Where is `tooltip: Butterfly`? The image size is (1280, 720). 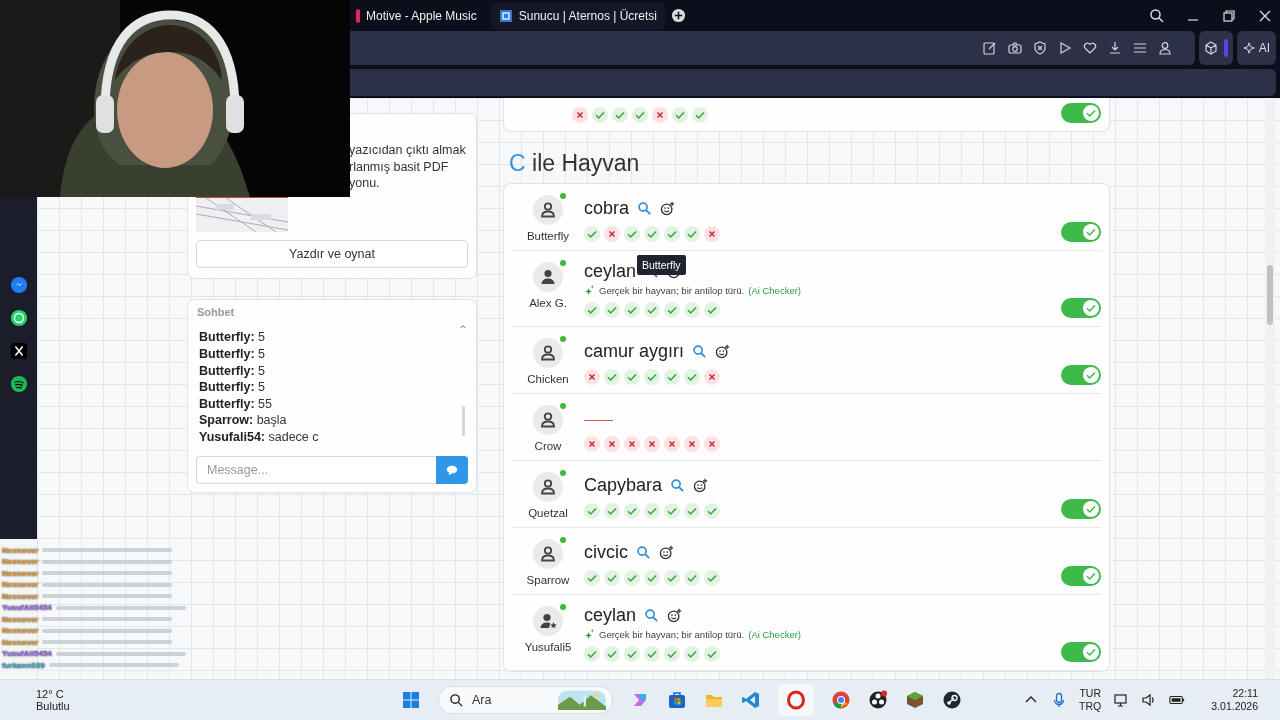
tooltip: Butterfly is located at coordinates (661, 265).